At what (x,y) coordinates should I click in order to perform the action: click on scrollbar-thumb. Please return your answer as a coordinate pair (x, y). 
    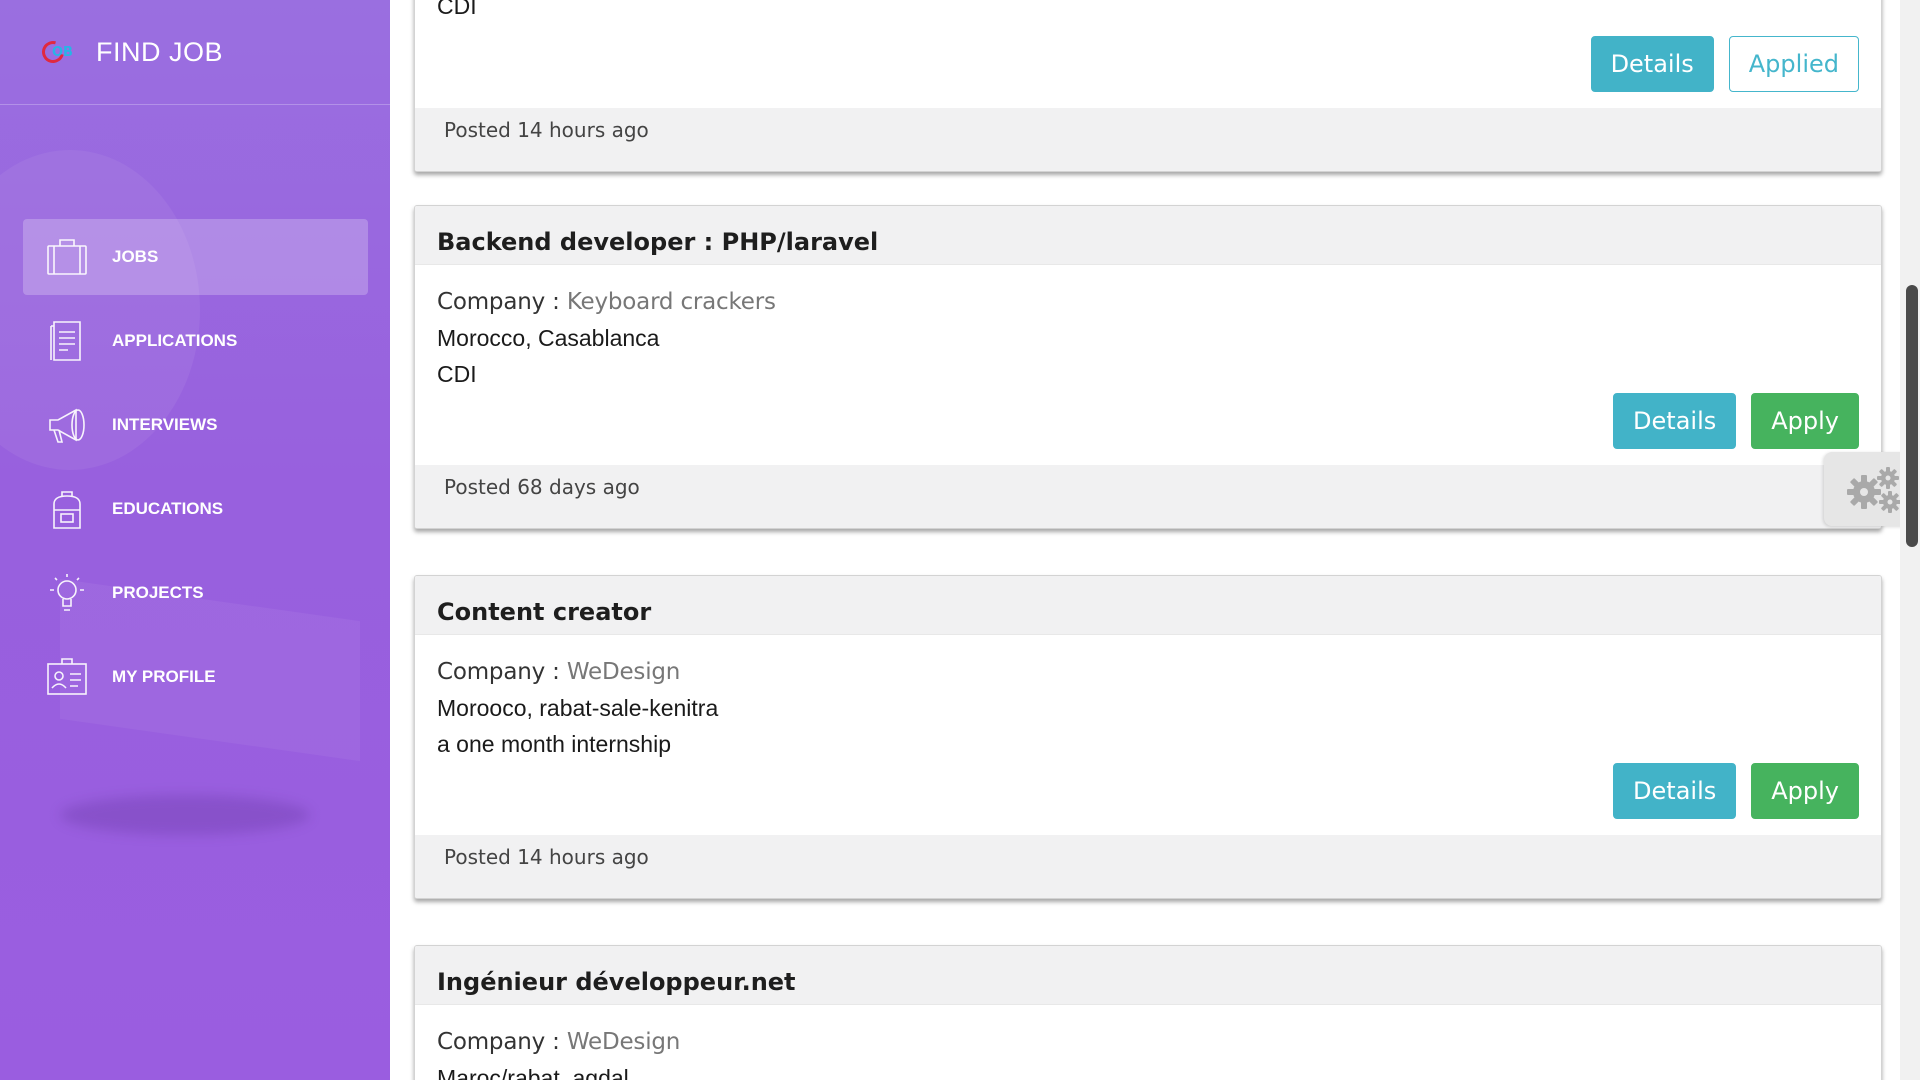
    Looking at the image, I should click on (1912, 416).